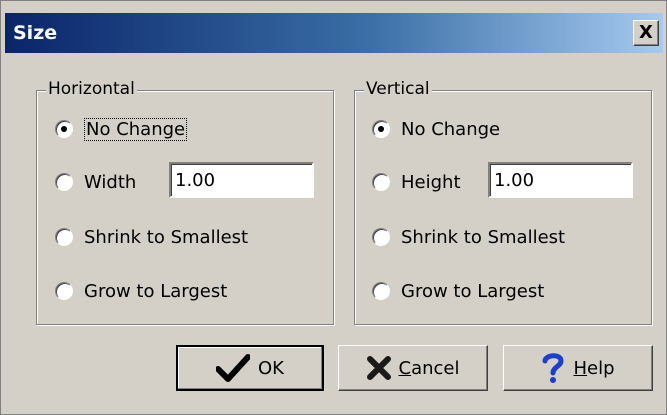  Describe the element at coordinates (378, 368) in the screenshot. I see `x-icon` at that location.